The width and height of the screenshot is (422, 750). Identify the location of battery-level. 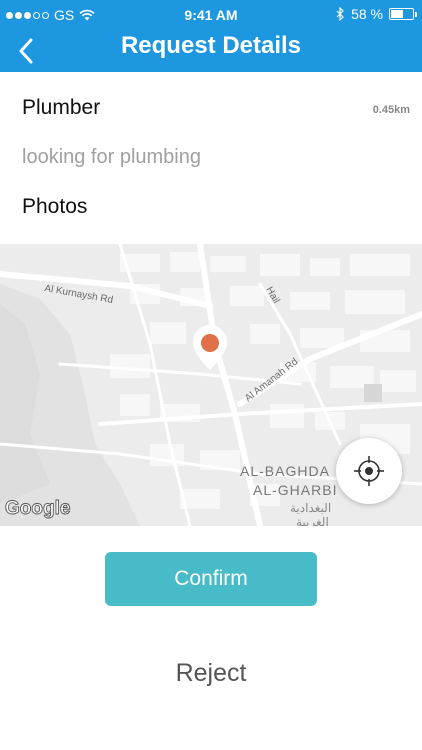
(397, 14).